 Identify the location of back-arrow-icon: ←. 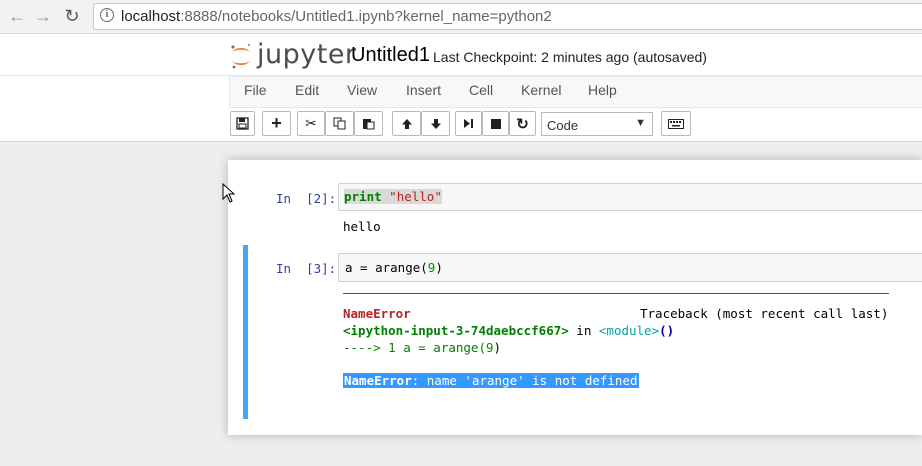
(17, 16).